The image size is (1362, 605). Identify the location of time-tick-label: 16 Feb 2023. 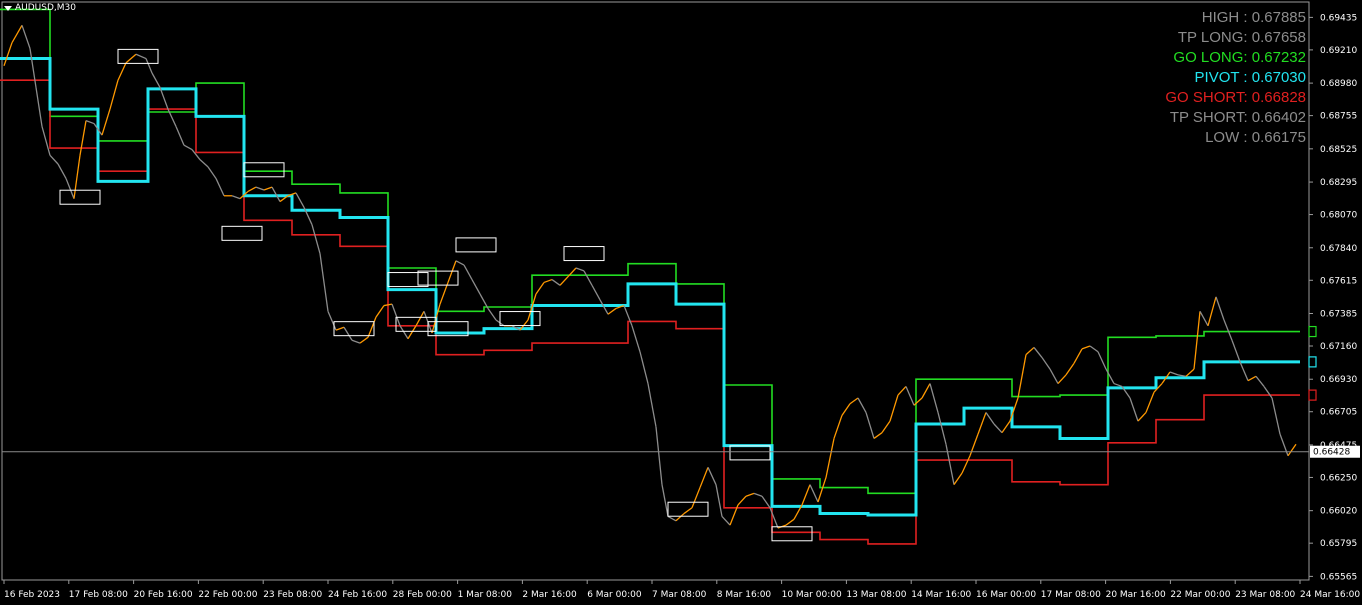
(32, 595).